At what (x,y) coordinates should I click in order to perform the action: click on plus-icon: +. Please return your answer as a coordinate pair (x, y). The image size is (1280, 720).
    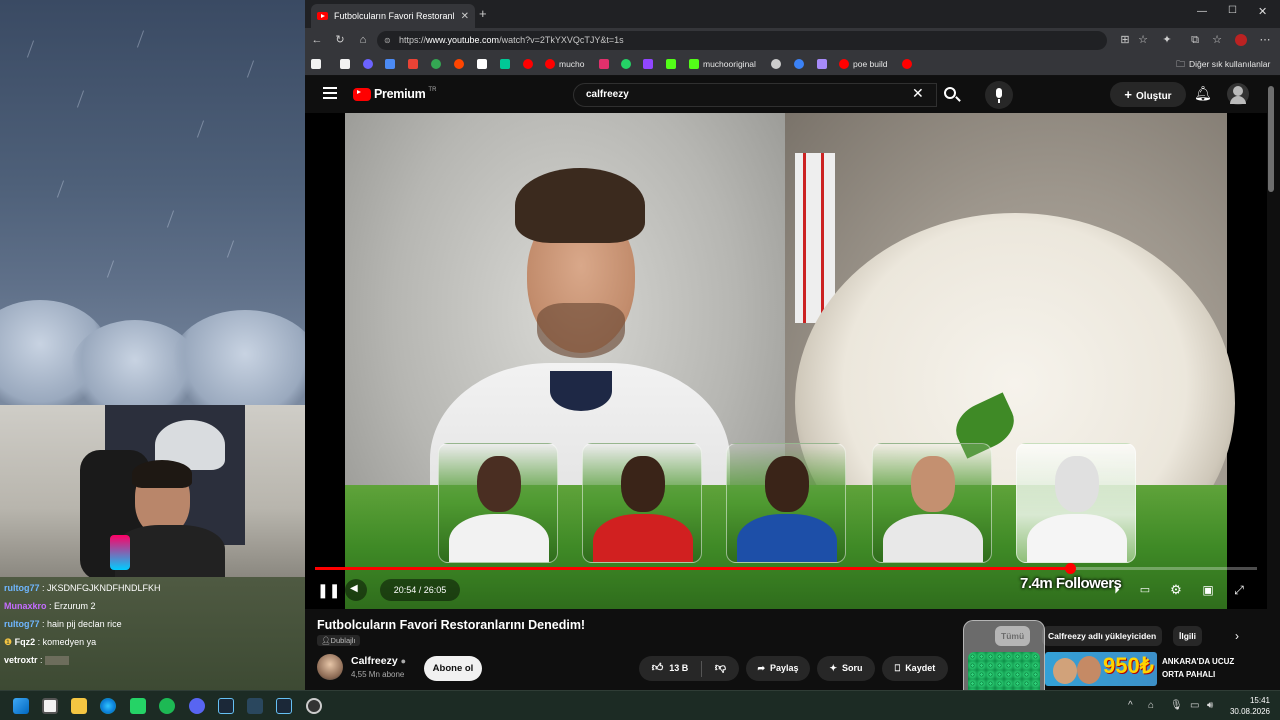
    Looking at the image, I should click on (1128, 94).